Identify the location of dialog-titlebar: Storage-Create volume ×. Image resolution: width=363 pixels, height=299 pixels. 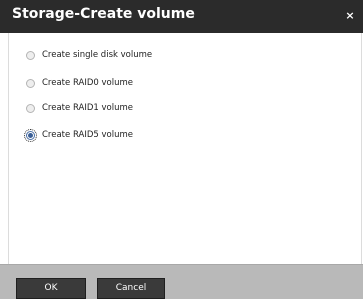
(181, 16).